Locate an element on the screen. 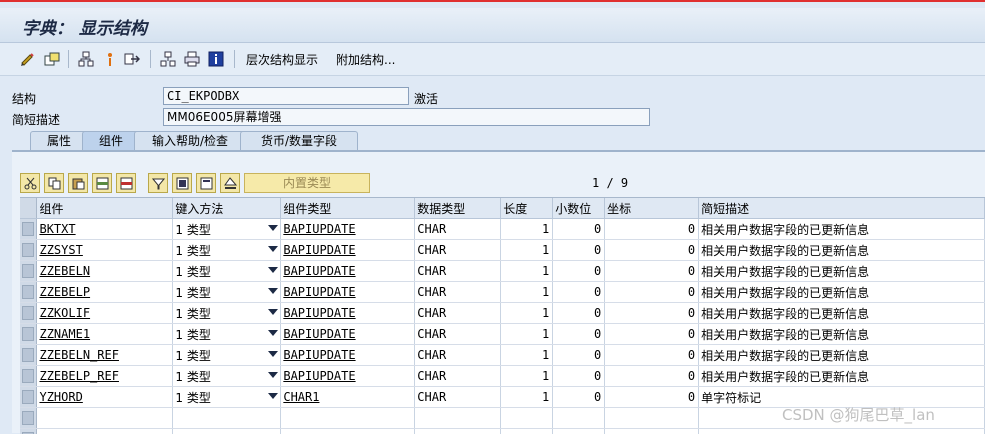  select-all-icon is located at coordinates (182, 183).